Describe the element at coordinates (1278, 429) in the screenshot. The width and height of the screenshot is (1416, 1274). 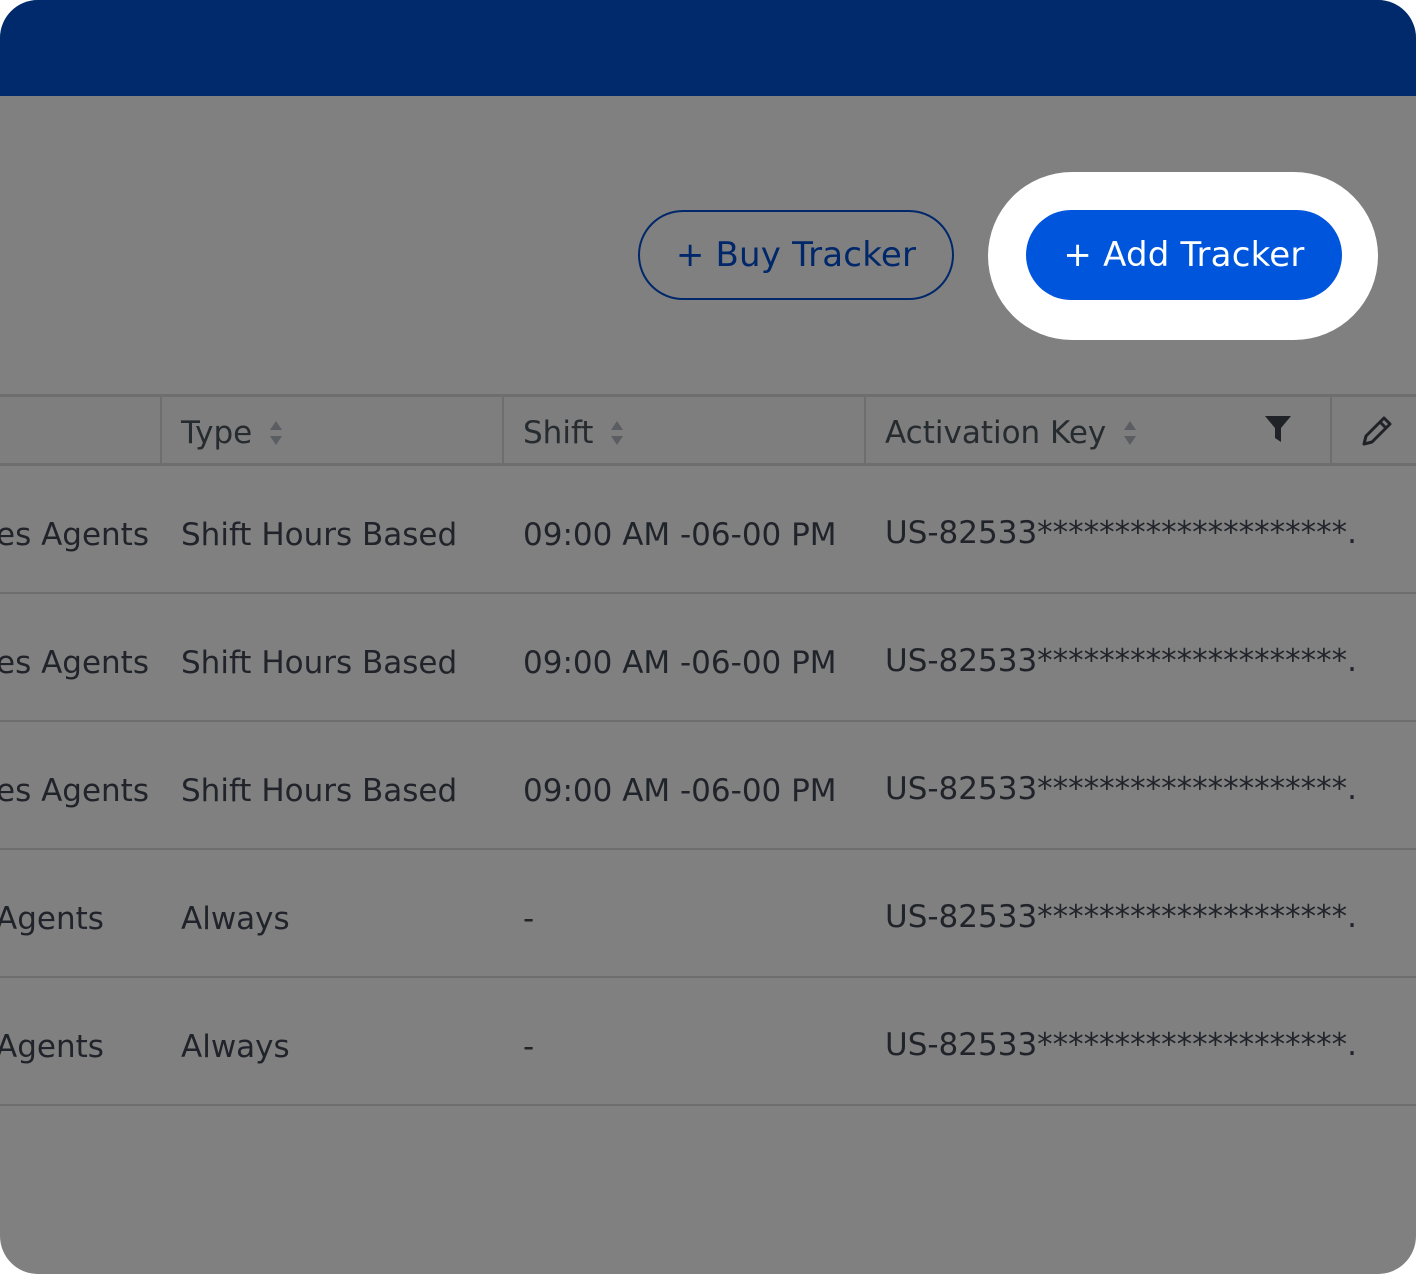
I see `filter-icon` at that location.